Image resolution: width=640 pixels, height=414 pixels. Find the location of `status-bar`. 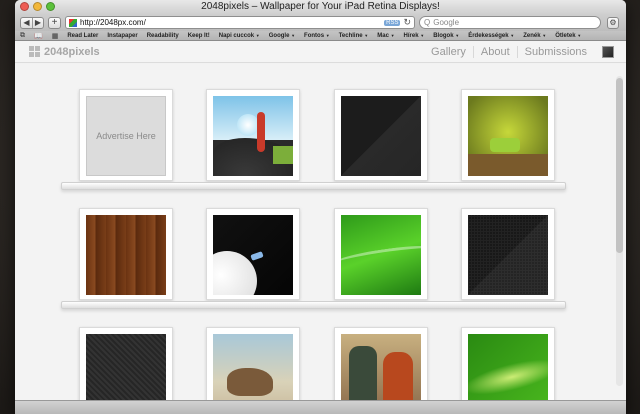

status-bar is located at coordinates (320, 407).